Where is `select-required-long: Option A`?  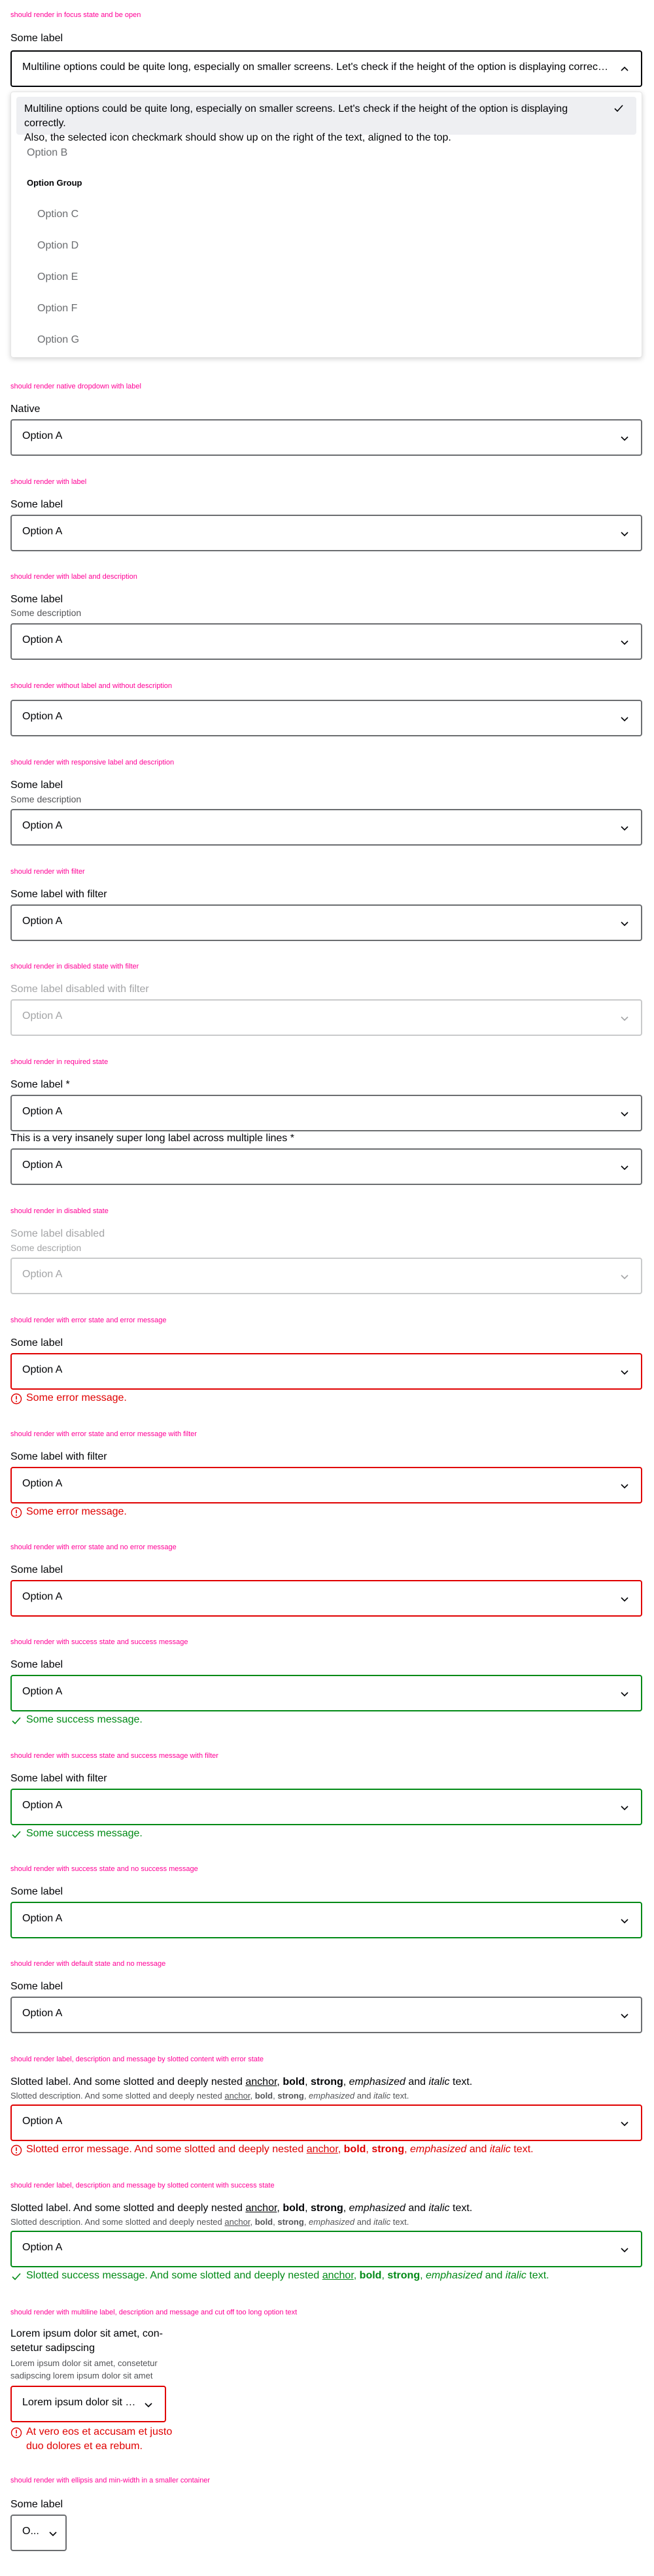 select-required-long: Option A is located at coordinates (326, 1166).